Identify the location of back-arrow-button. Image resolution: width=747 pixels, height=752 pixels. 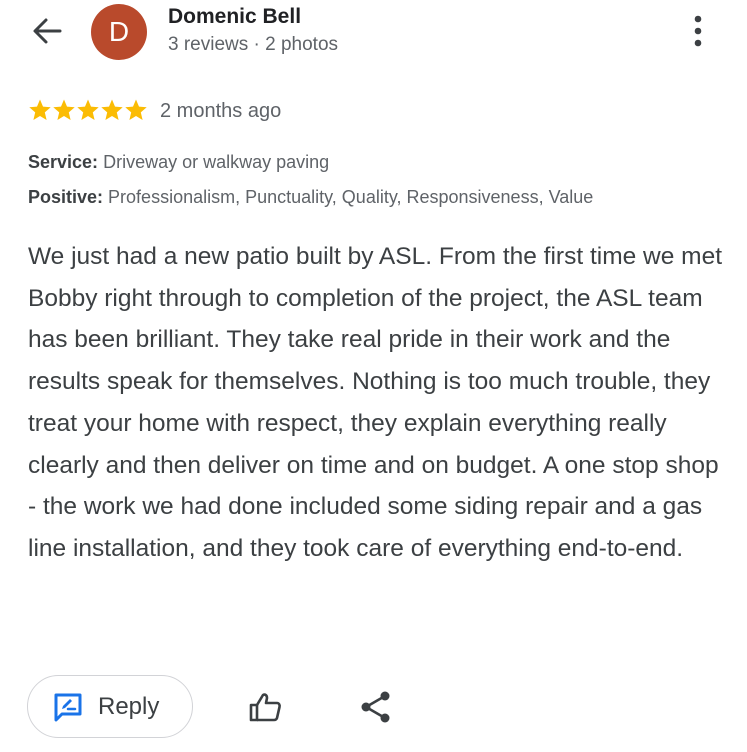
(47, 31).